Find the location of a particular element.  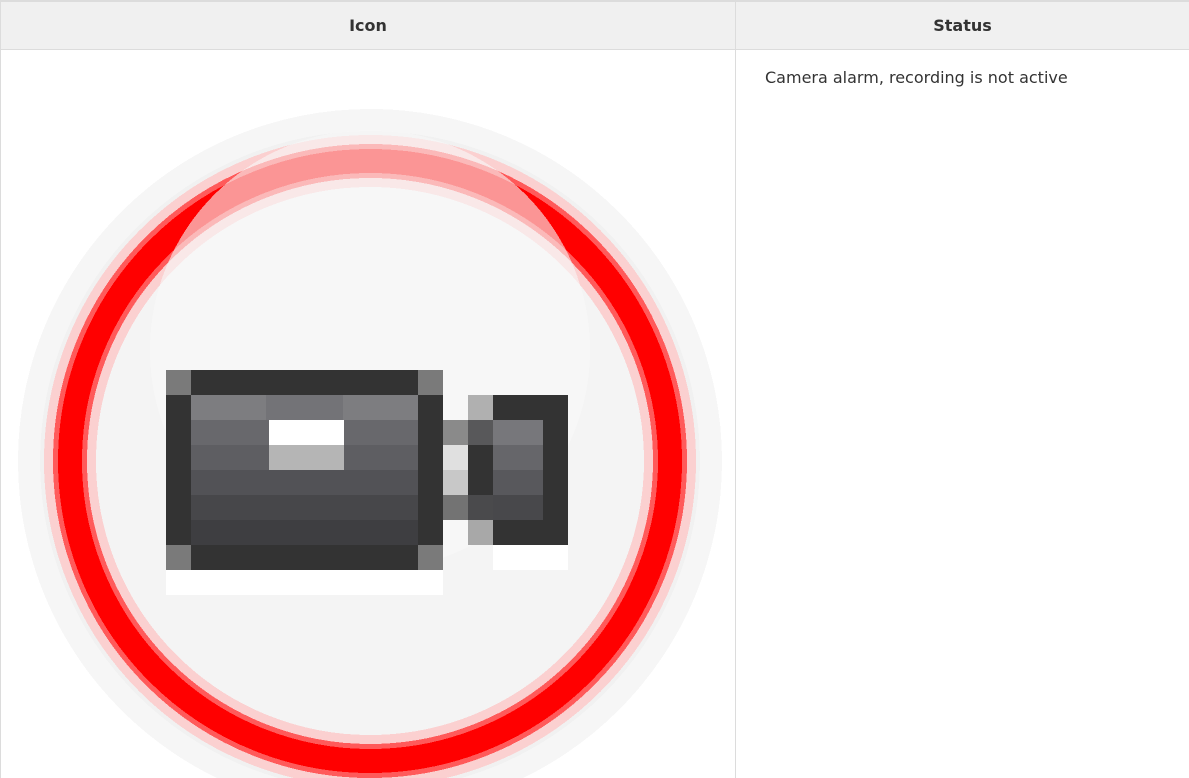

table-header-row: Icon Status is located at coordinates (595, 25).